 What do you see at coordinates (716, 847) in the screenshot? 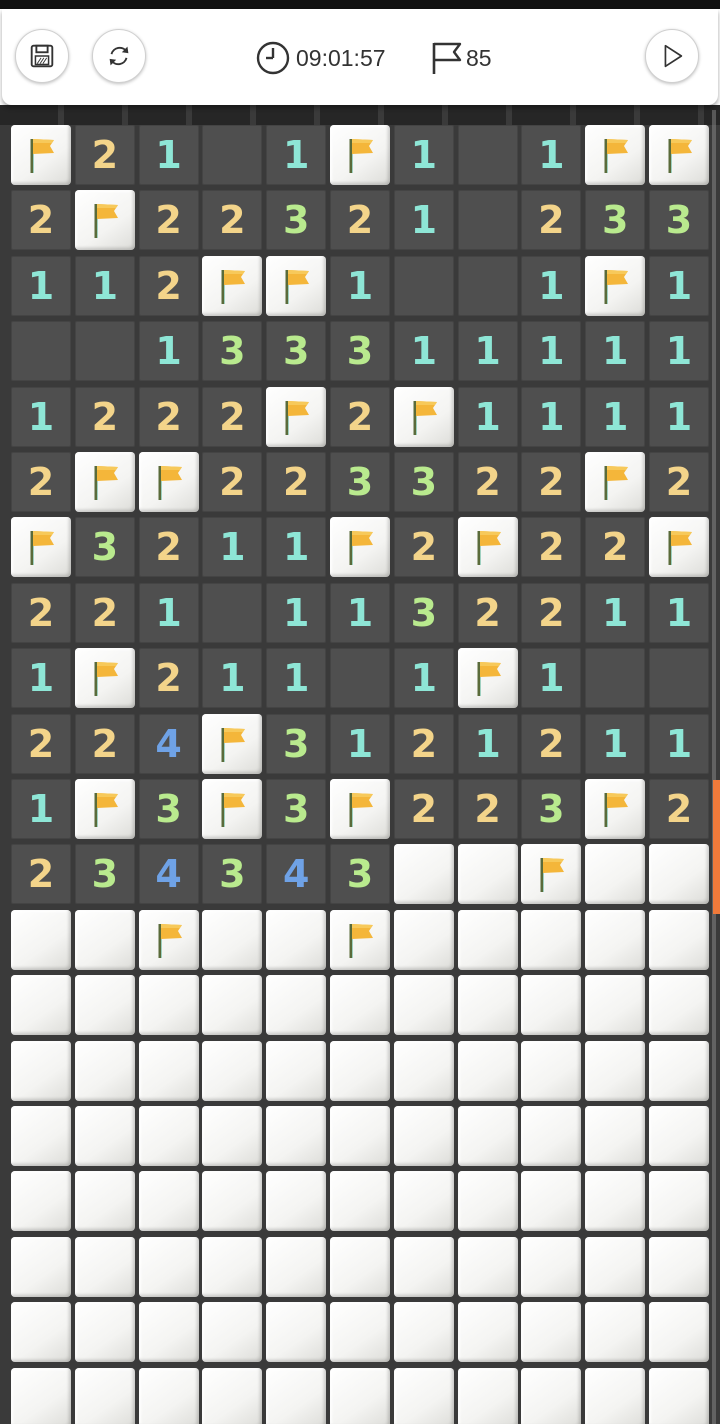
I see `scroll-thumb` at bounding box center [716, 847].